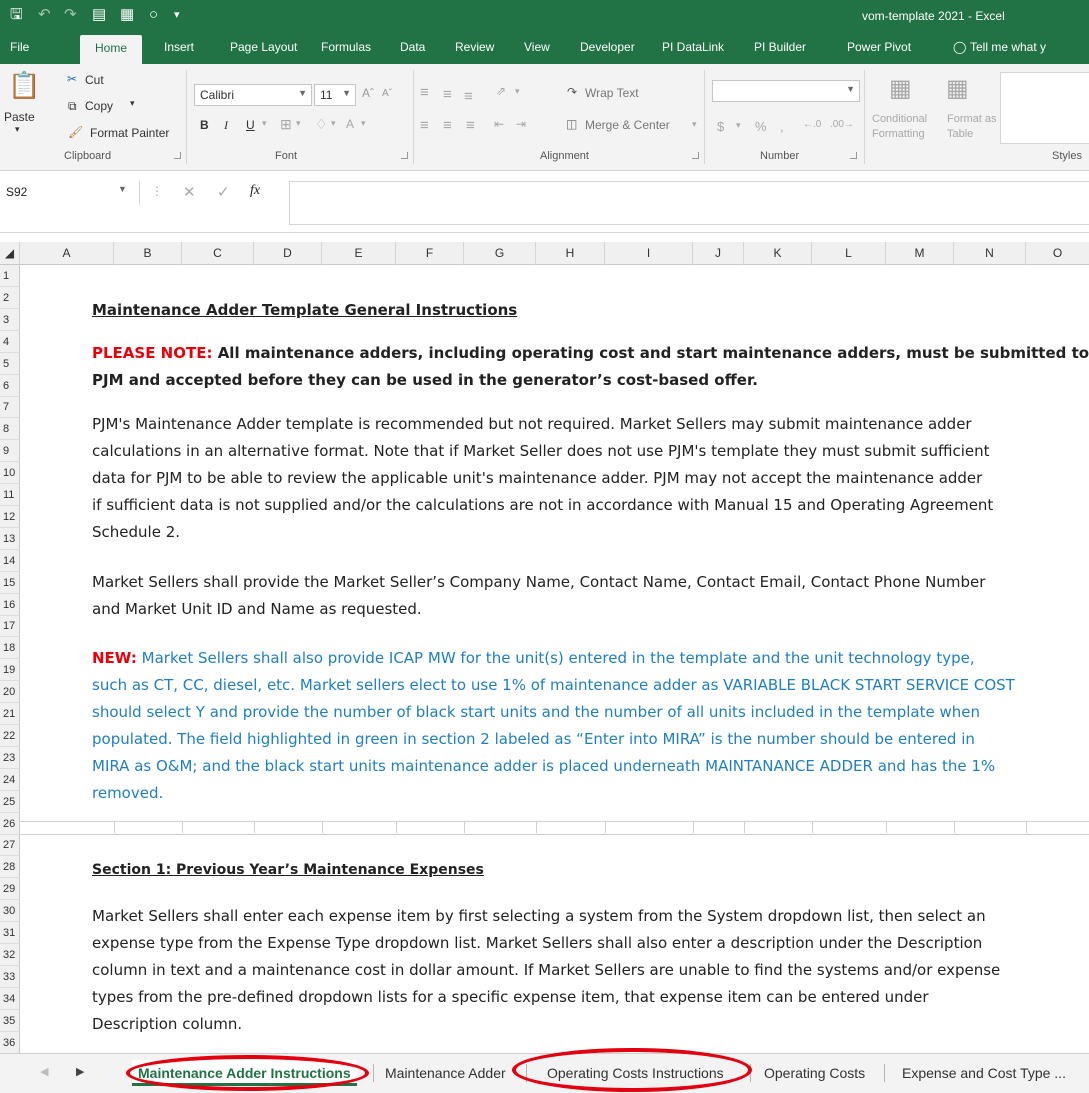  What do you see at coordinates (10, 364) in the screenshot?
I see `row-header: 5` at bounding box center [10, 364].